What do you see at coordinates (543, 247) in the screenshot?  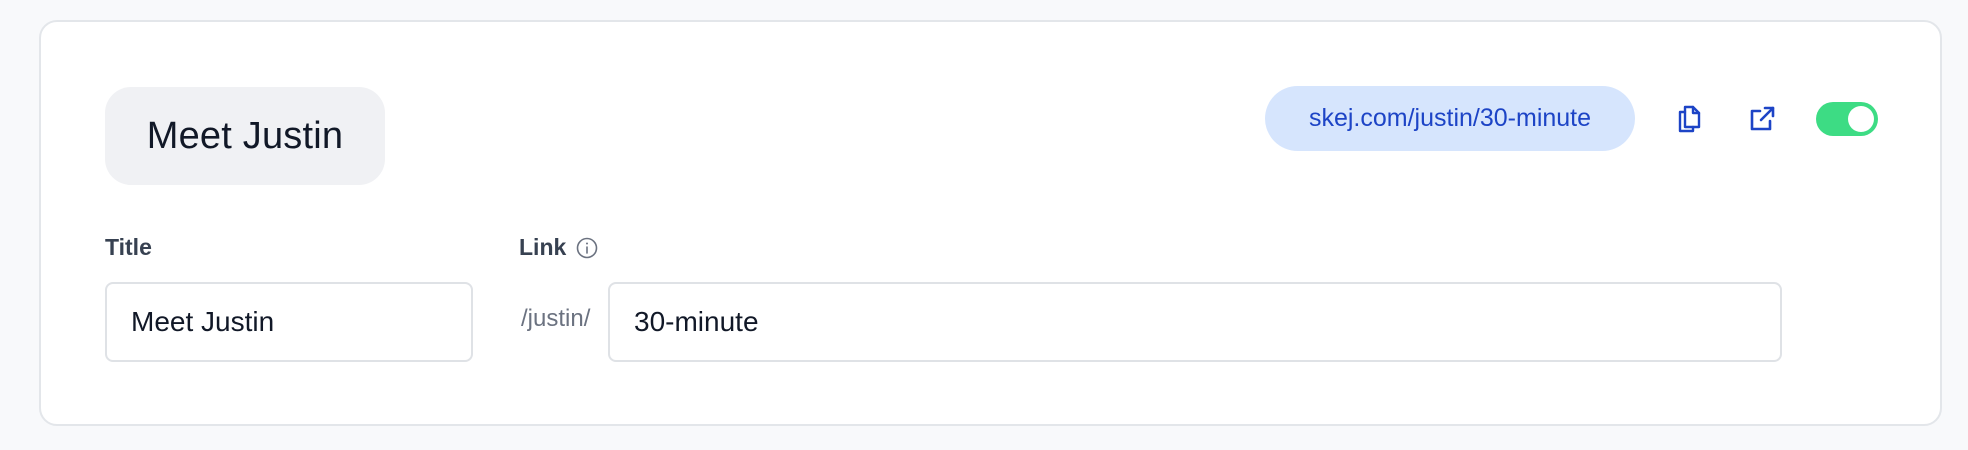 I see `link-label: Link` at bounding box center [543, 247].